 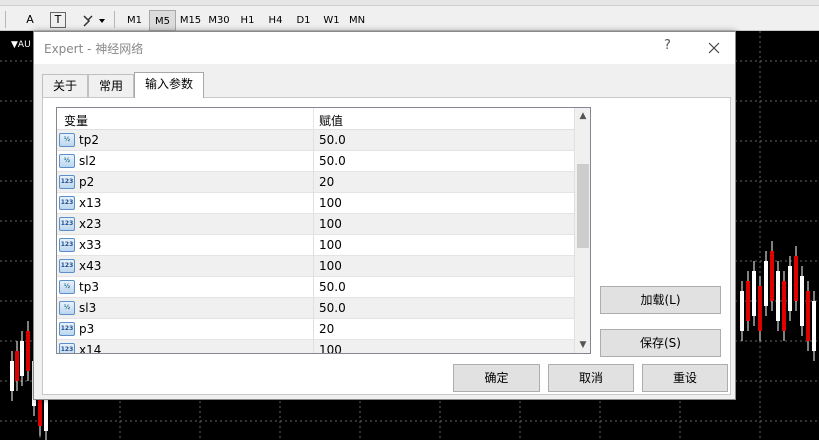 I want to click on table-row: 123 x23 100, so click(x=315, y=224).